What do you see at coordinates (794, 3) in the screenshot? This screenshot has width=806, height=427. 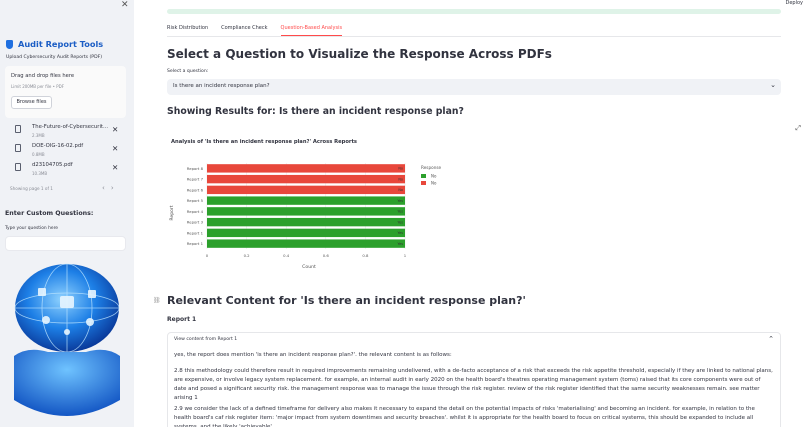 I see `deploy-button: Deploy` at bounding box center [794, 3].